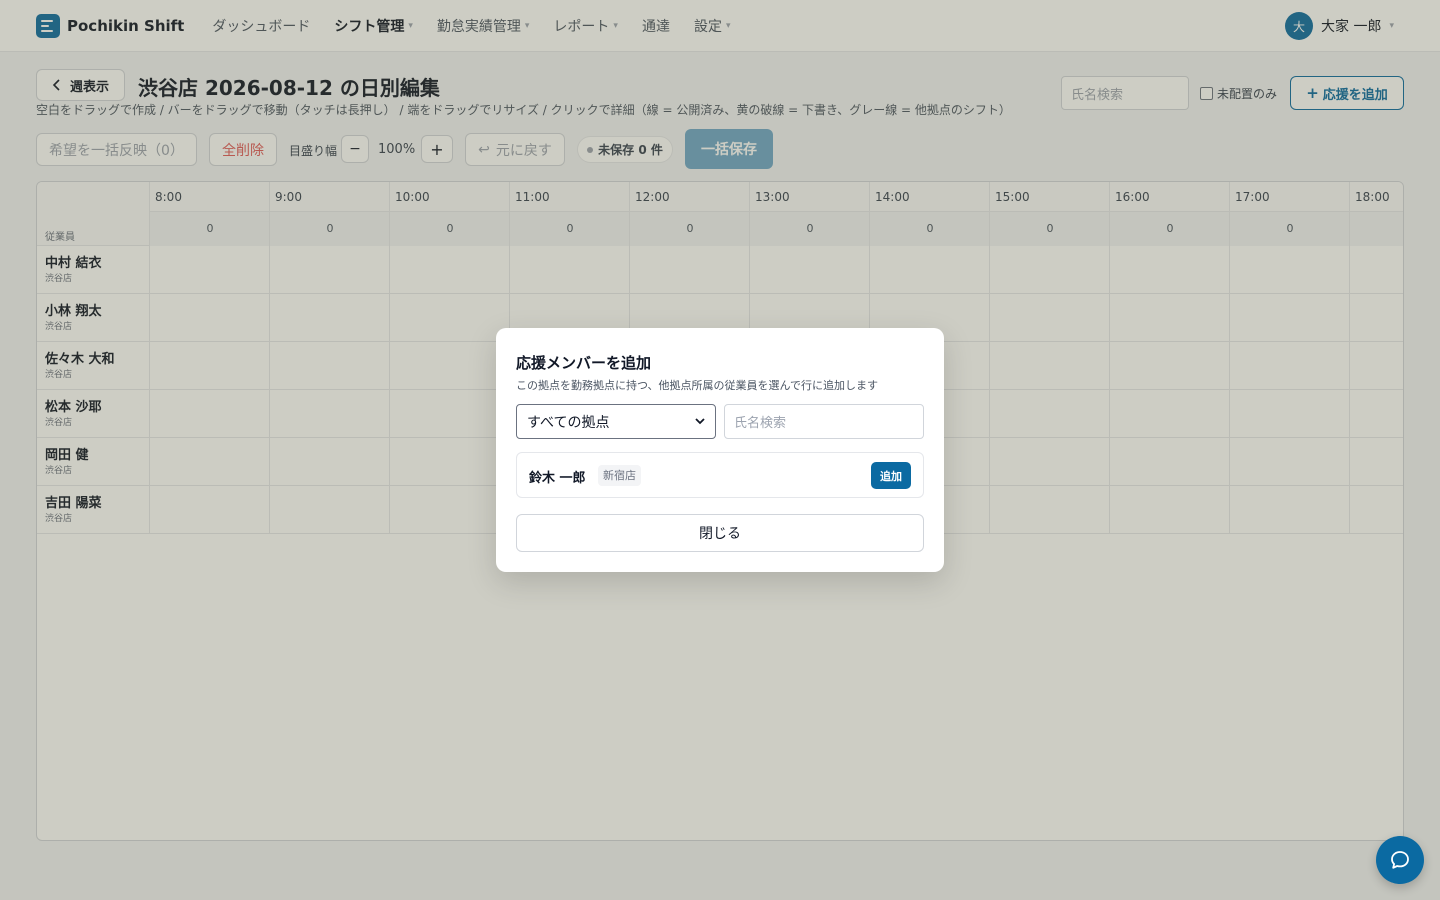 The height and width of the screenshot is (900, 1440). Describe the element at coordinates (616, 421) in the screenshot. I see `store-select: すべての拠点` at that location.